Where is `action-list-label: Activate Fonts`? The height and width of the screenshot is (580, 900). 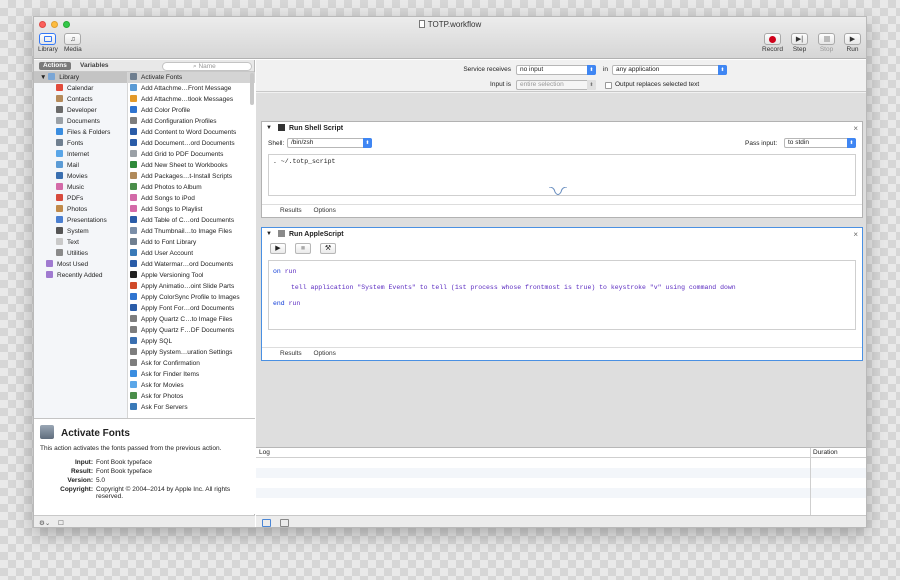 action-list-label: Activate Fonts is located at coordinates (162, 77).